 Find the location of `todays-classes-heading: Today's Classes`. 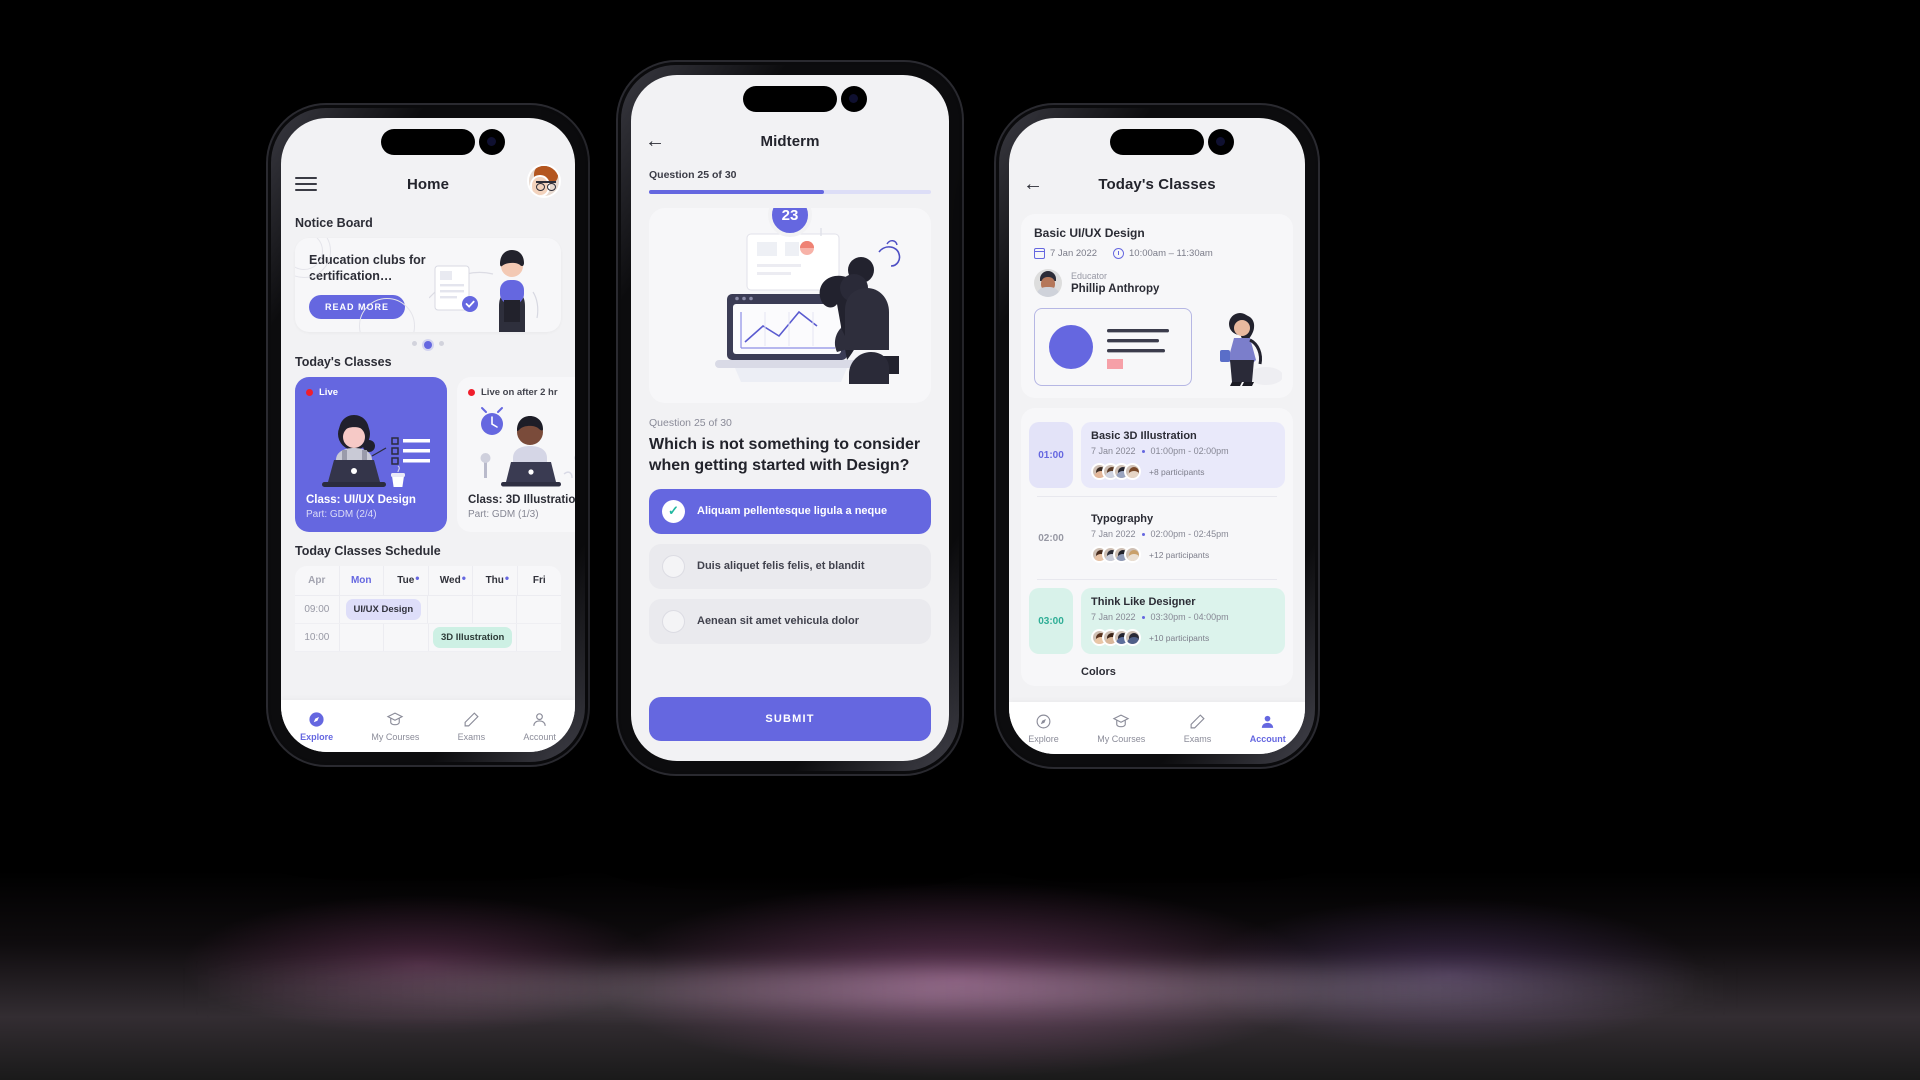

todays-classes-heading: Today's Classes is located at coordinates (343, 362).